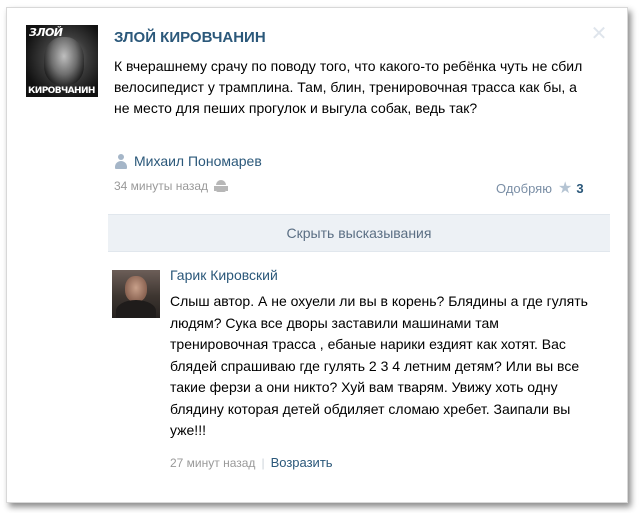  What do you see at coordinates (524, 188) in the screenshot?
I see `like-label: Одобряю` at bounding box center [524, 188].